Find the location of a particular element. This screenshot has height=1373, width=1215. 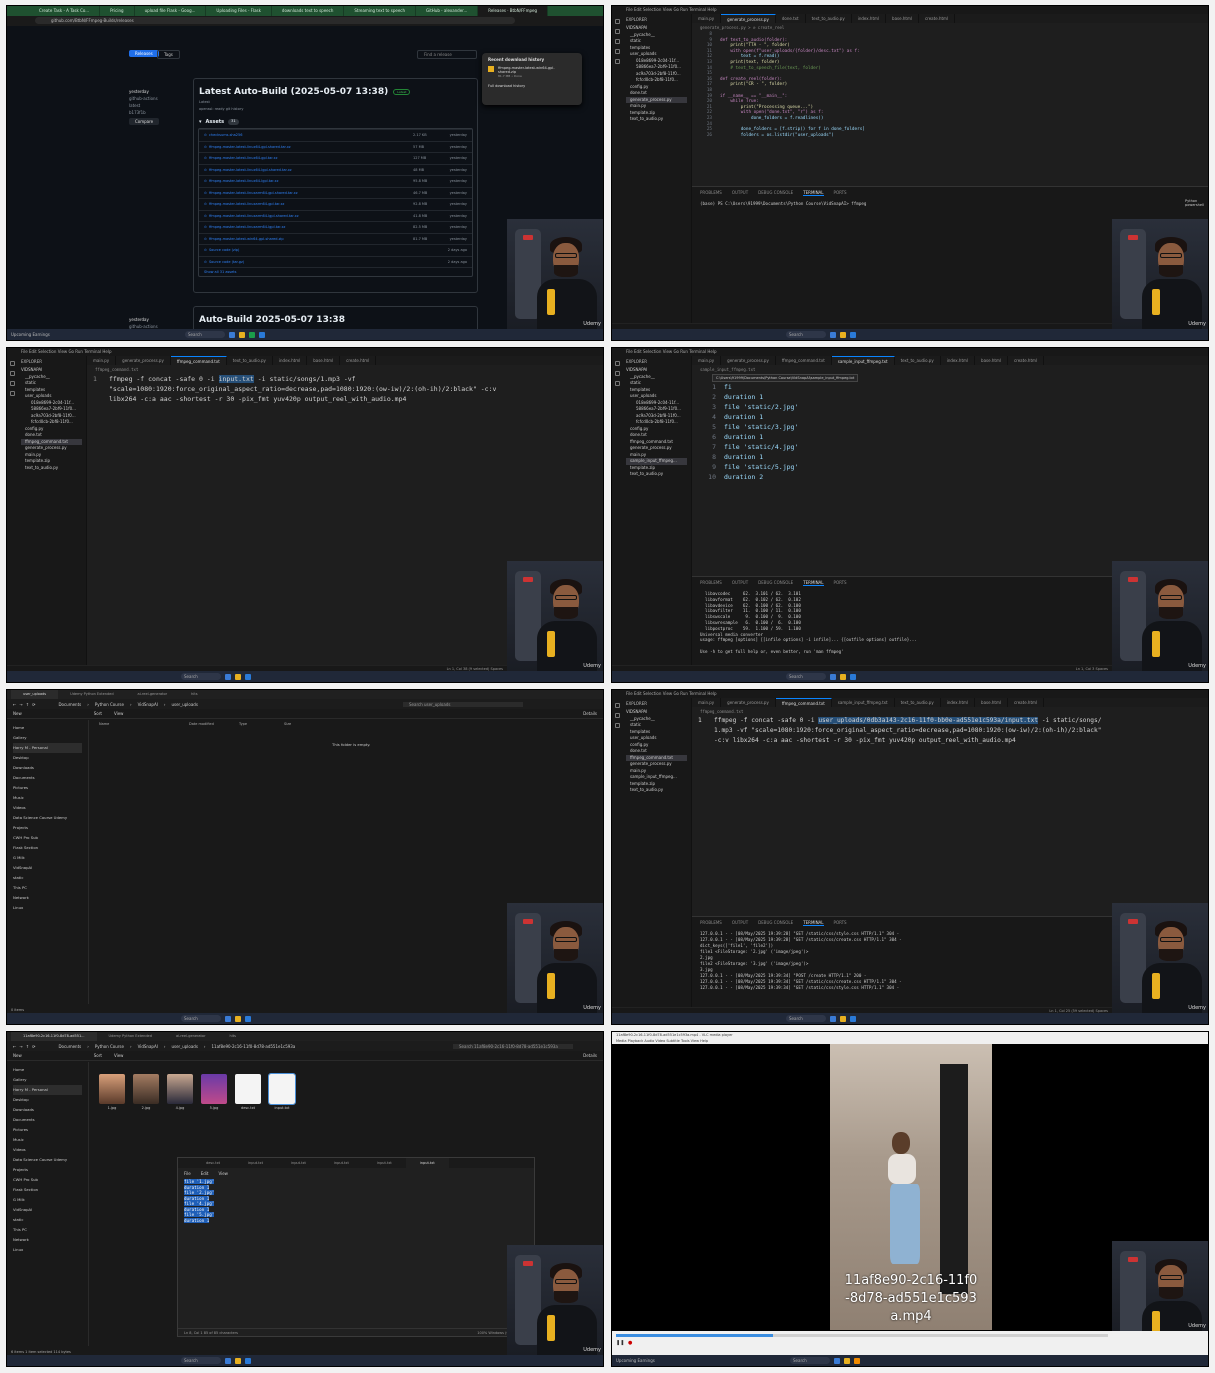

editor-tab: sample_input_ffmpeg.txt is located at coordinates (863, 702).